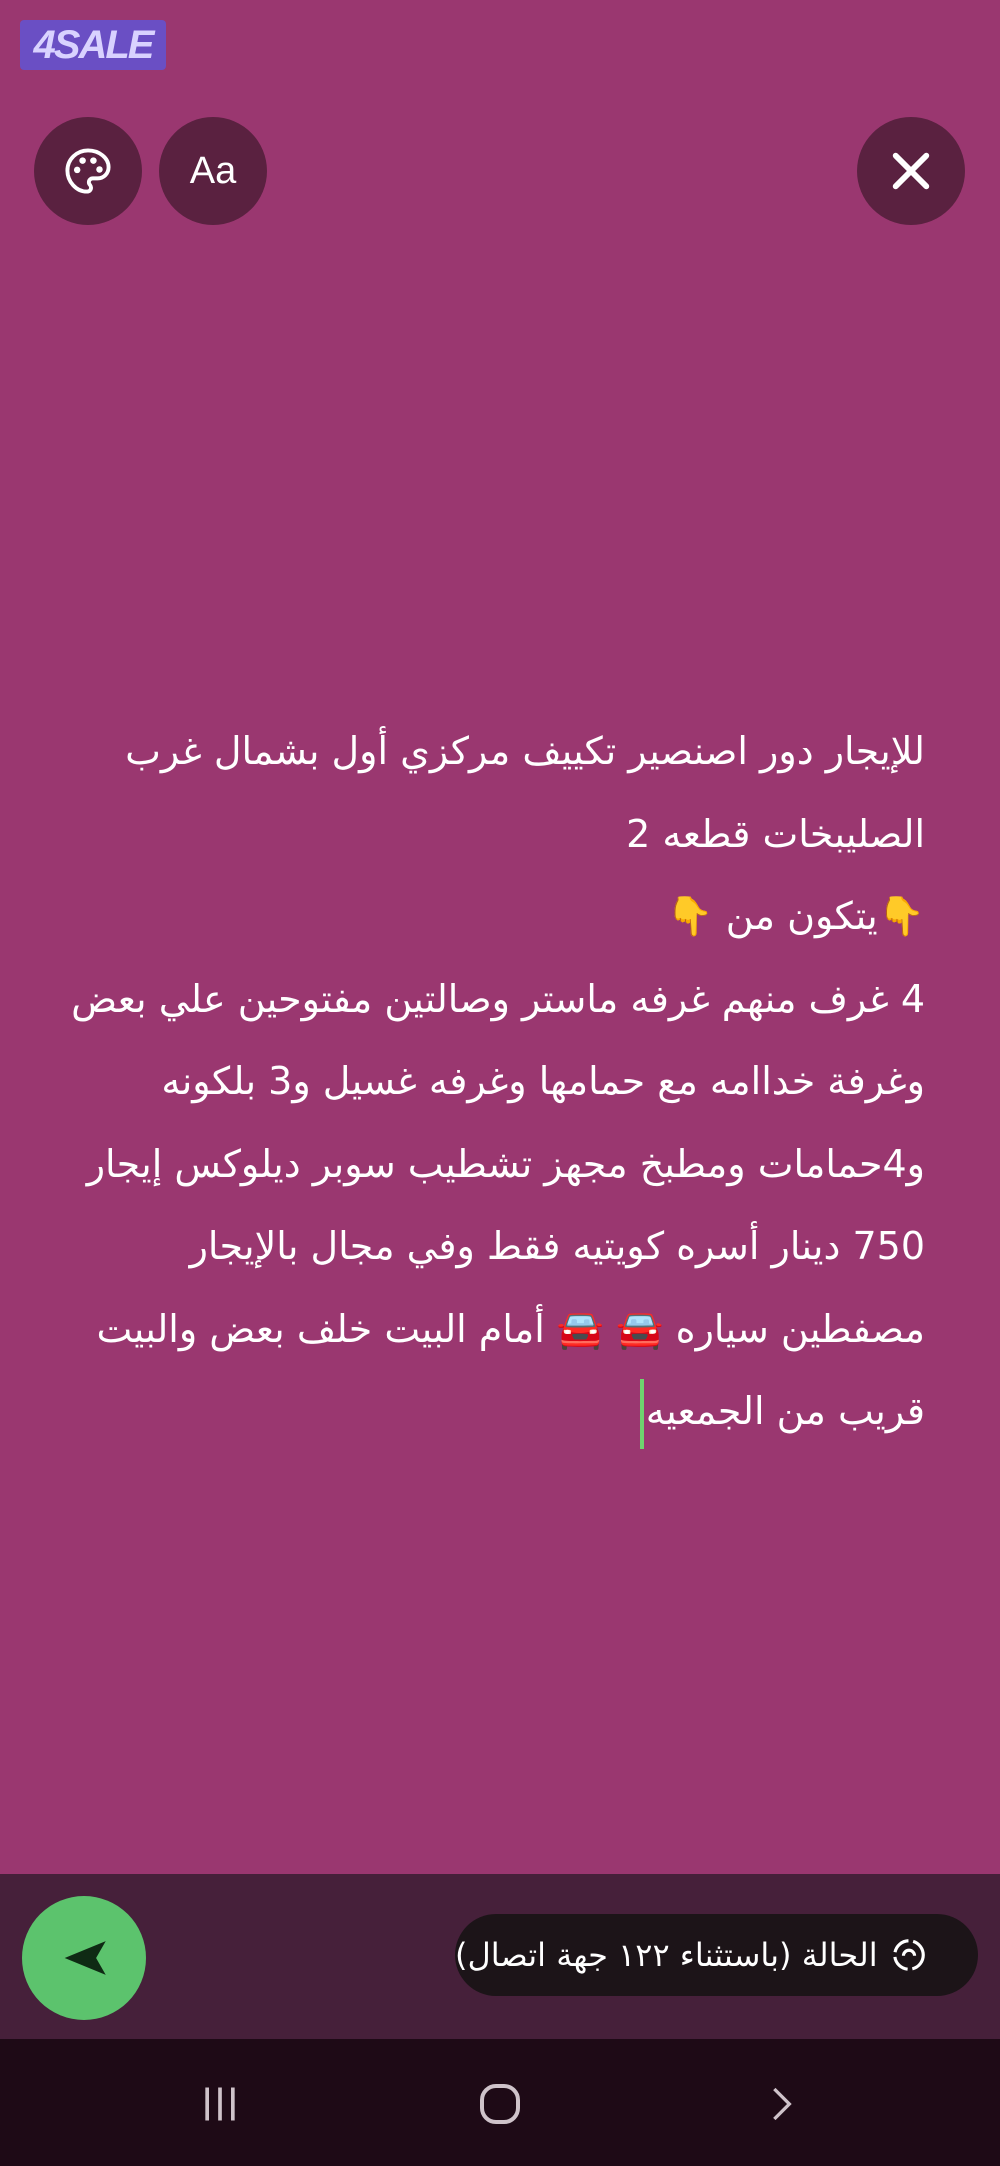 Image resolution: width=1000 pixels, height=2166 pixels. I want to click on send-icon, so click(85, 1958).